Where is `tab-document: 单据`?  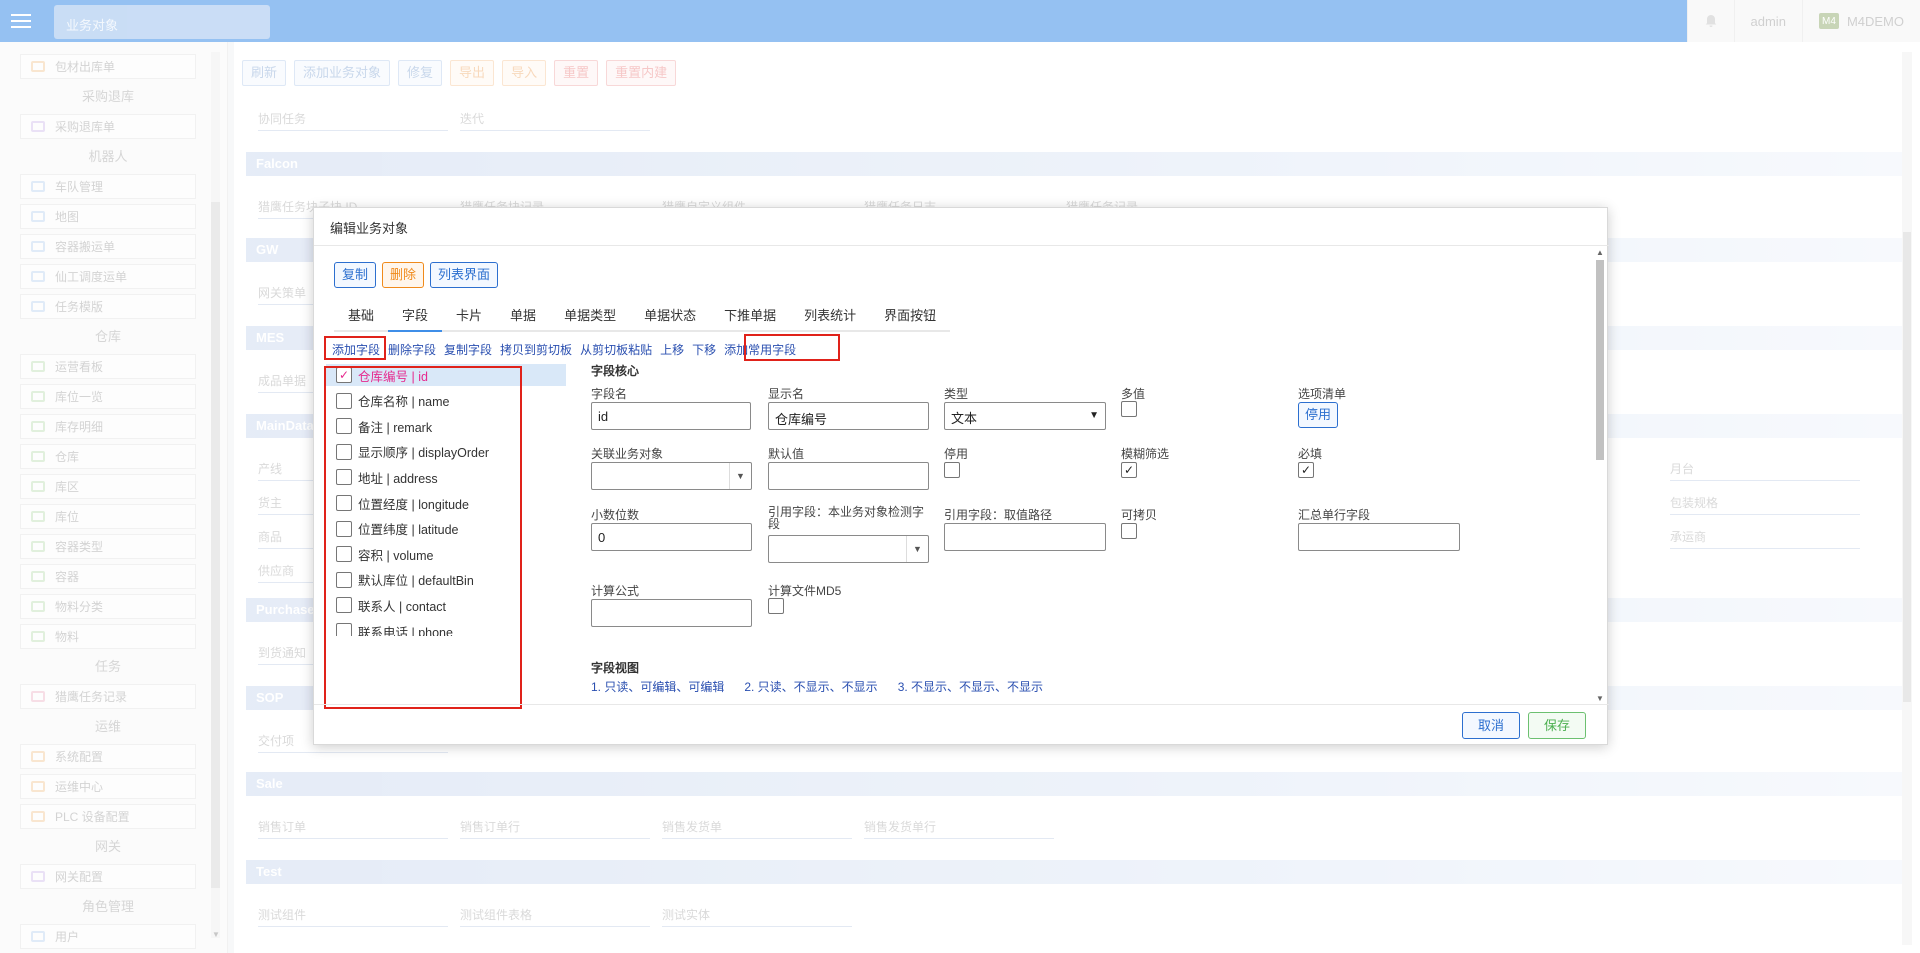 tab-document: 单据 is located at coordinates (523, 316).